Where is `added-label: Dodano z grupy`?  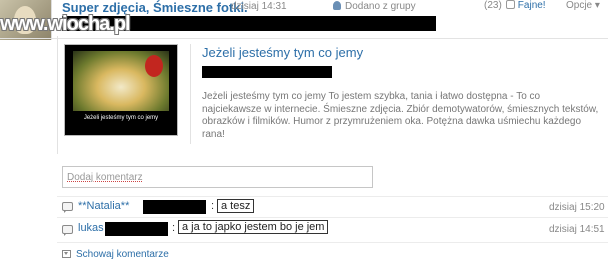
added-label: Dodano z grupy is located at coordinates (380, 6).